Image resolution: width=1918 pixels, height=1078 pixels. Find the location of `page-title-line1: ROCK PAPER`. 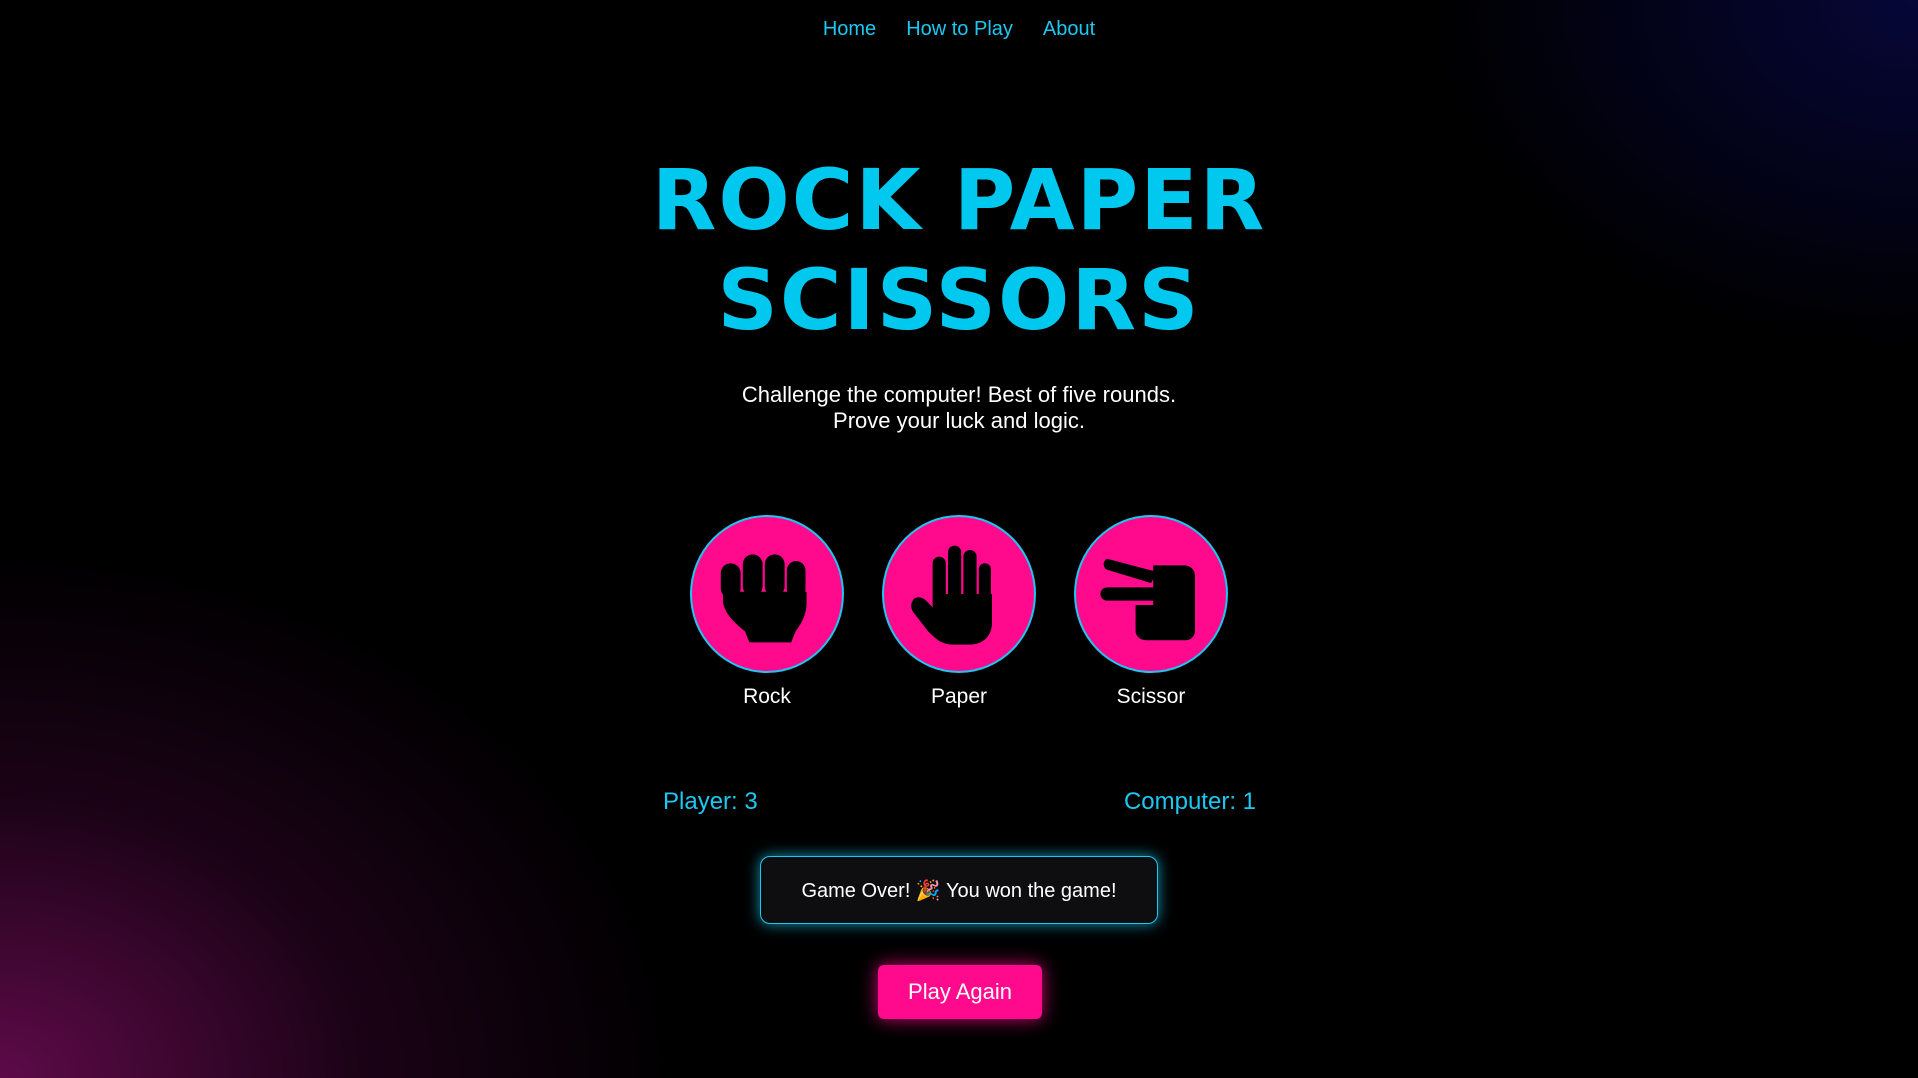

page-title-line1: ROCK PAPER is located at coordinates (959, 200).